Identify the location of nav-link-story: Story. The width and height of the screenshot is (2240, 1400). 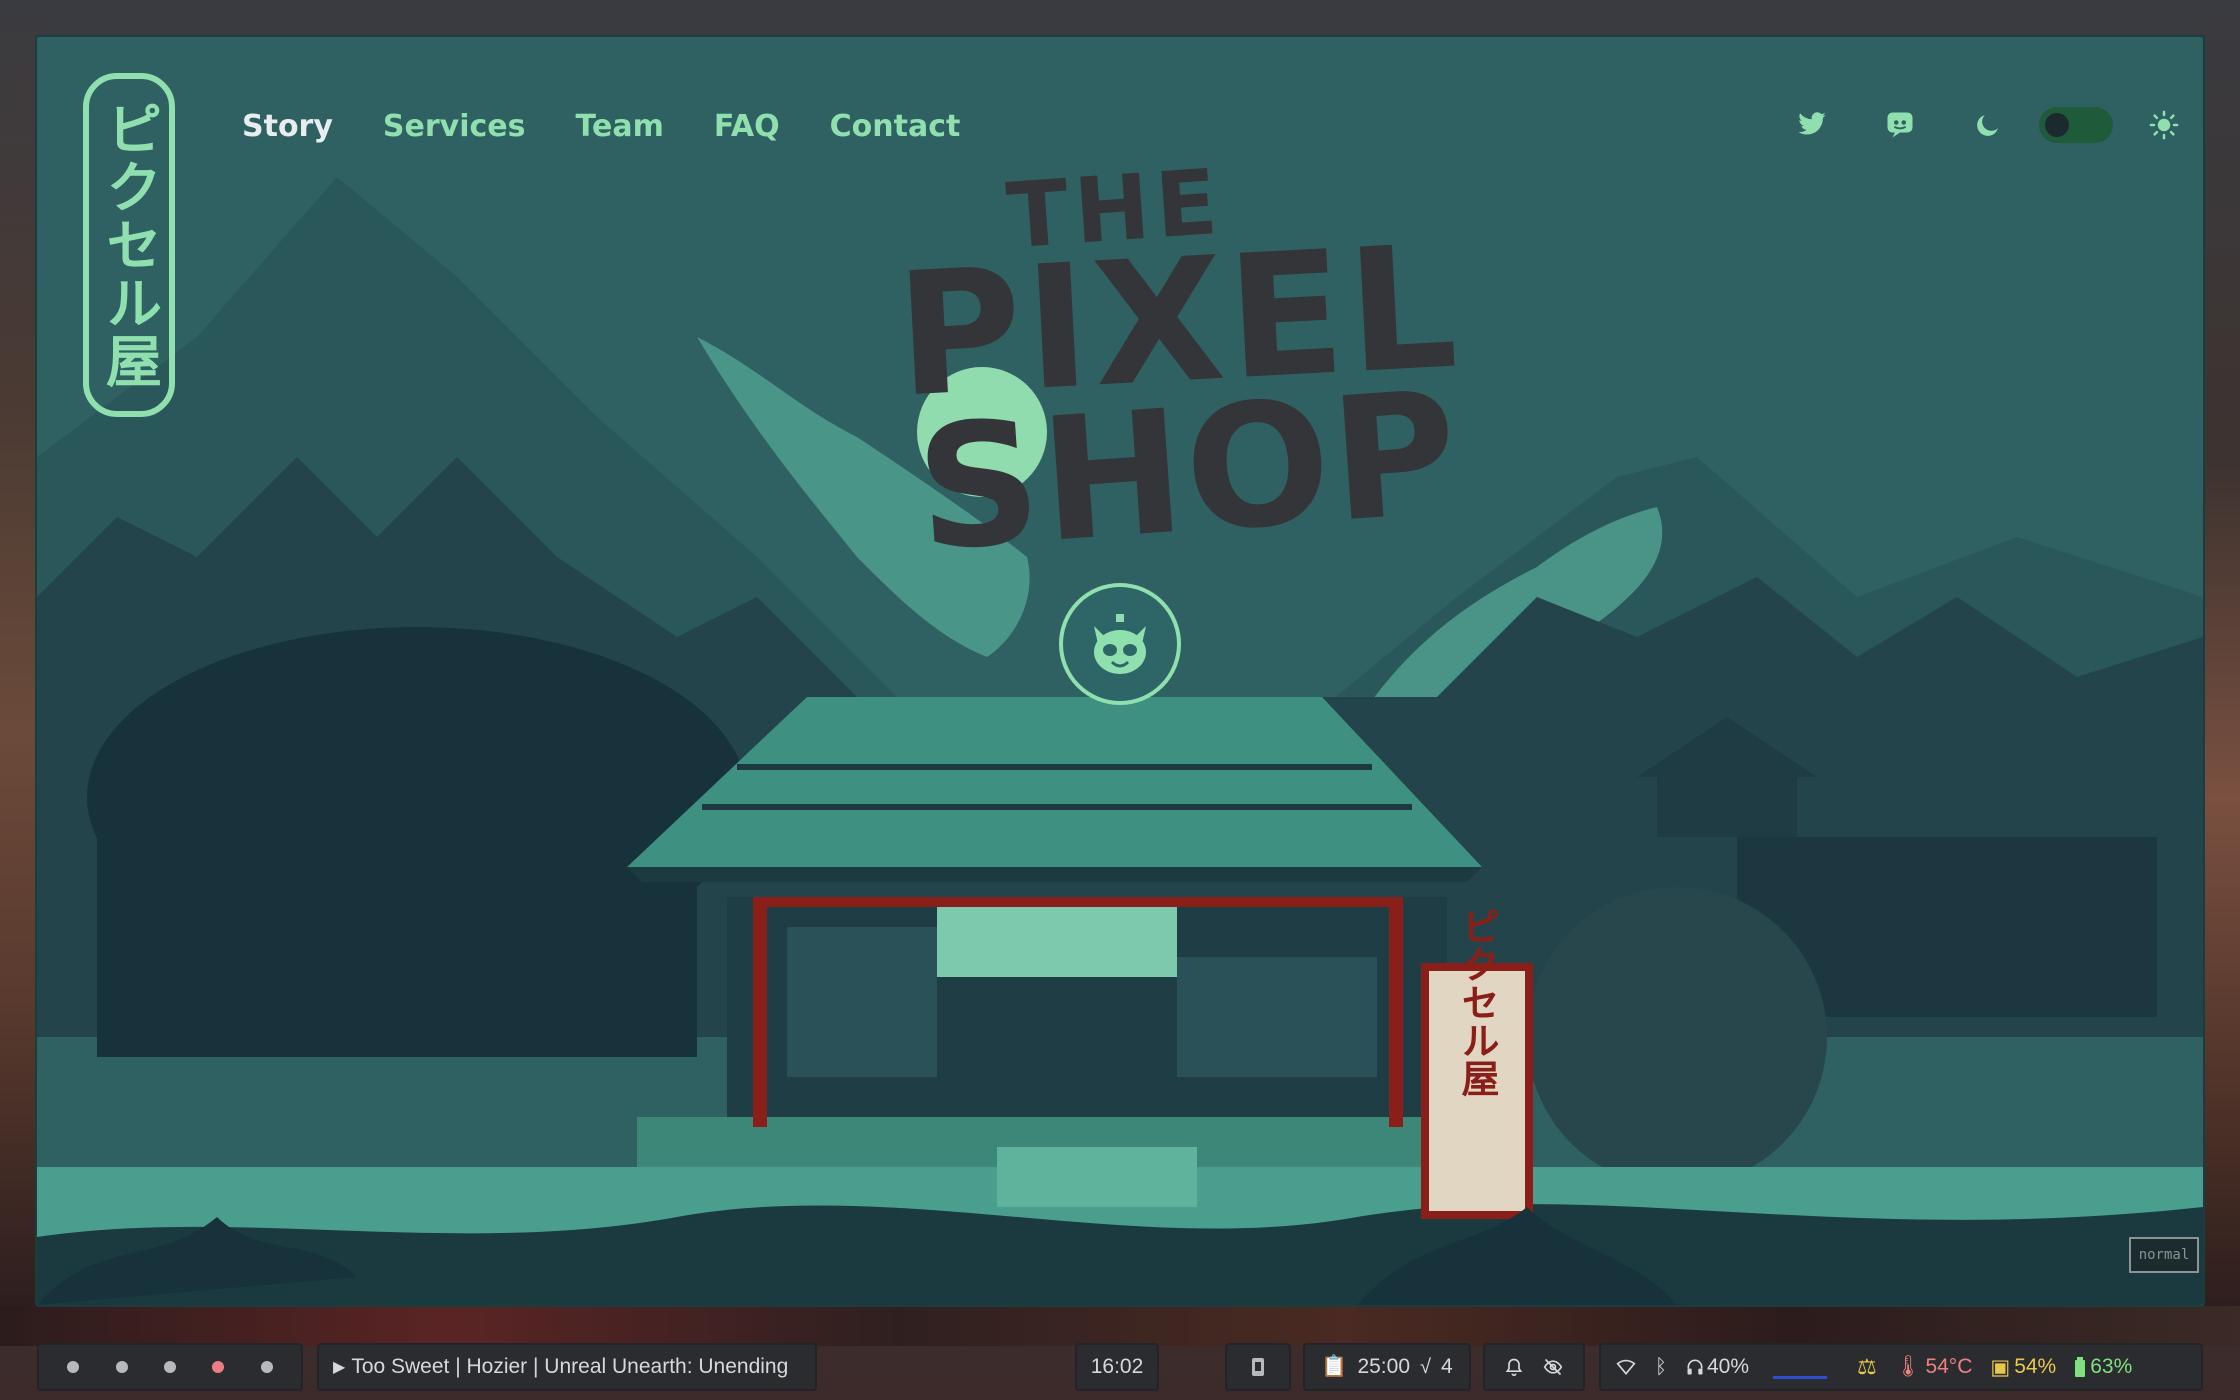
(287, 126).